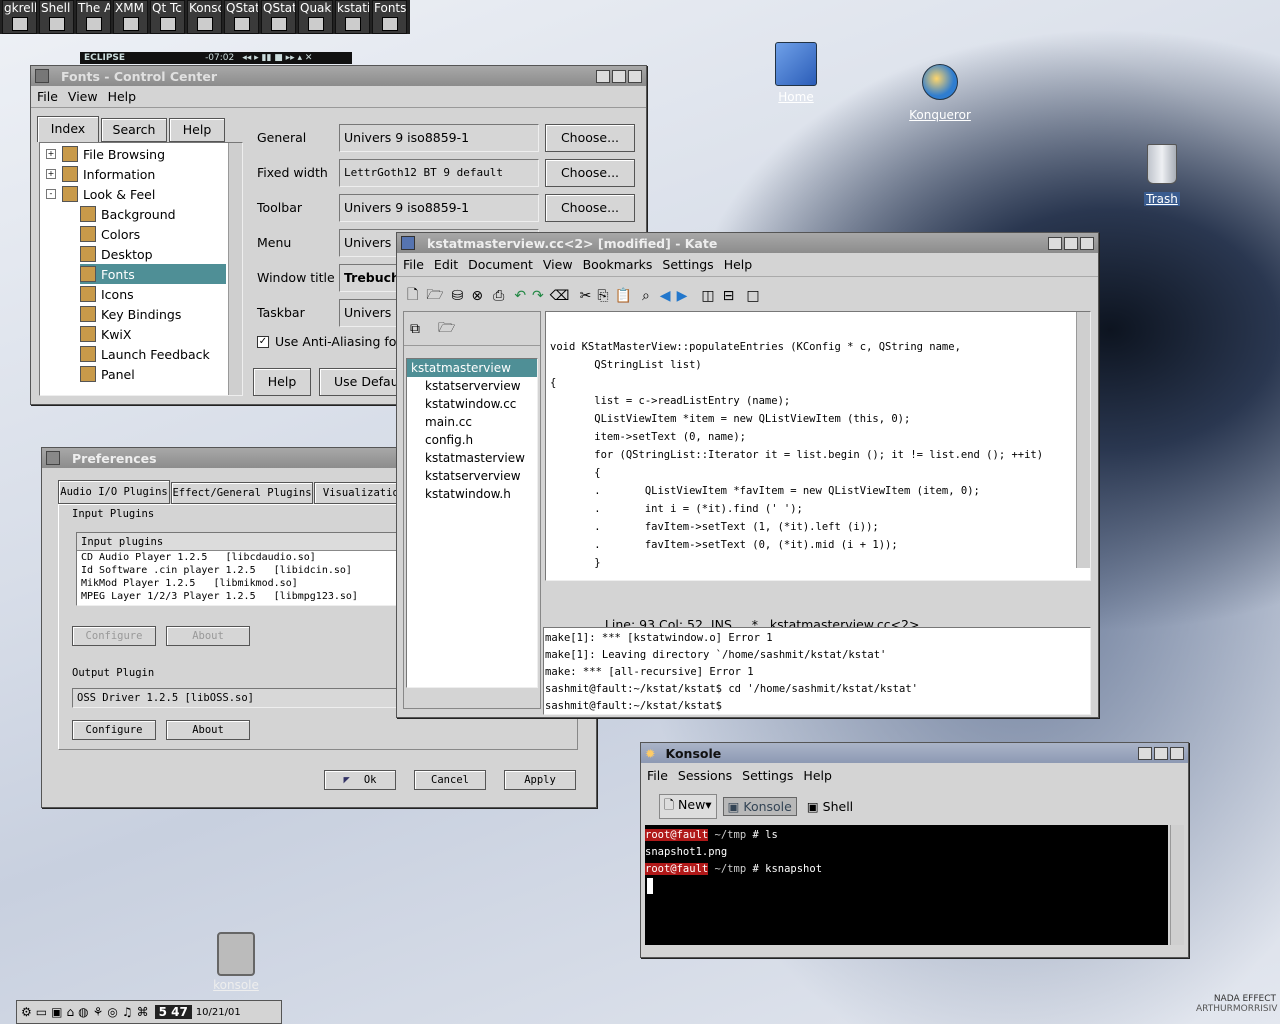 The height and width of the screenshot is (1024, 1280). Describe the element at coordinates (204, 17) in the screenshot. I see `taskbar-button: Konso` at that location.